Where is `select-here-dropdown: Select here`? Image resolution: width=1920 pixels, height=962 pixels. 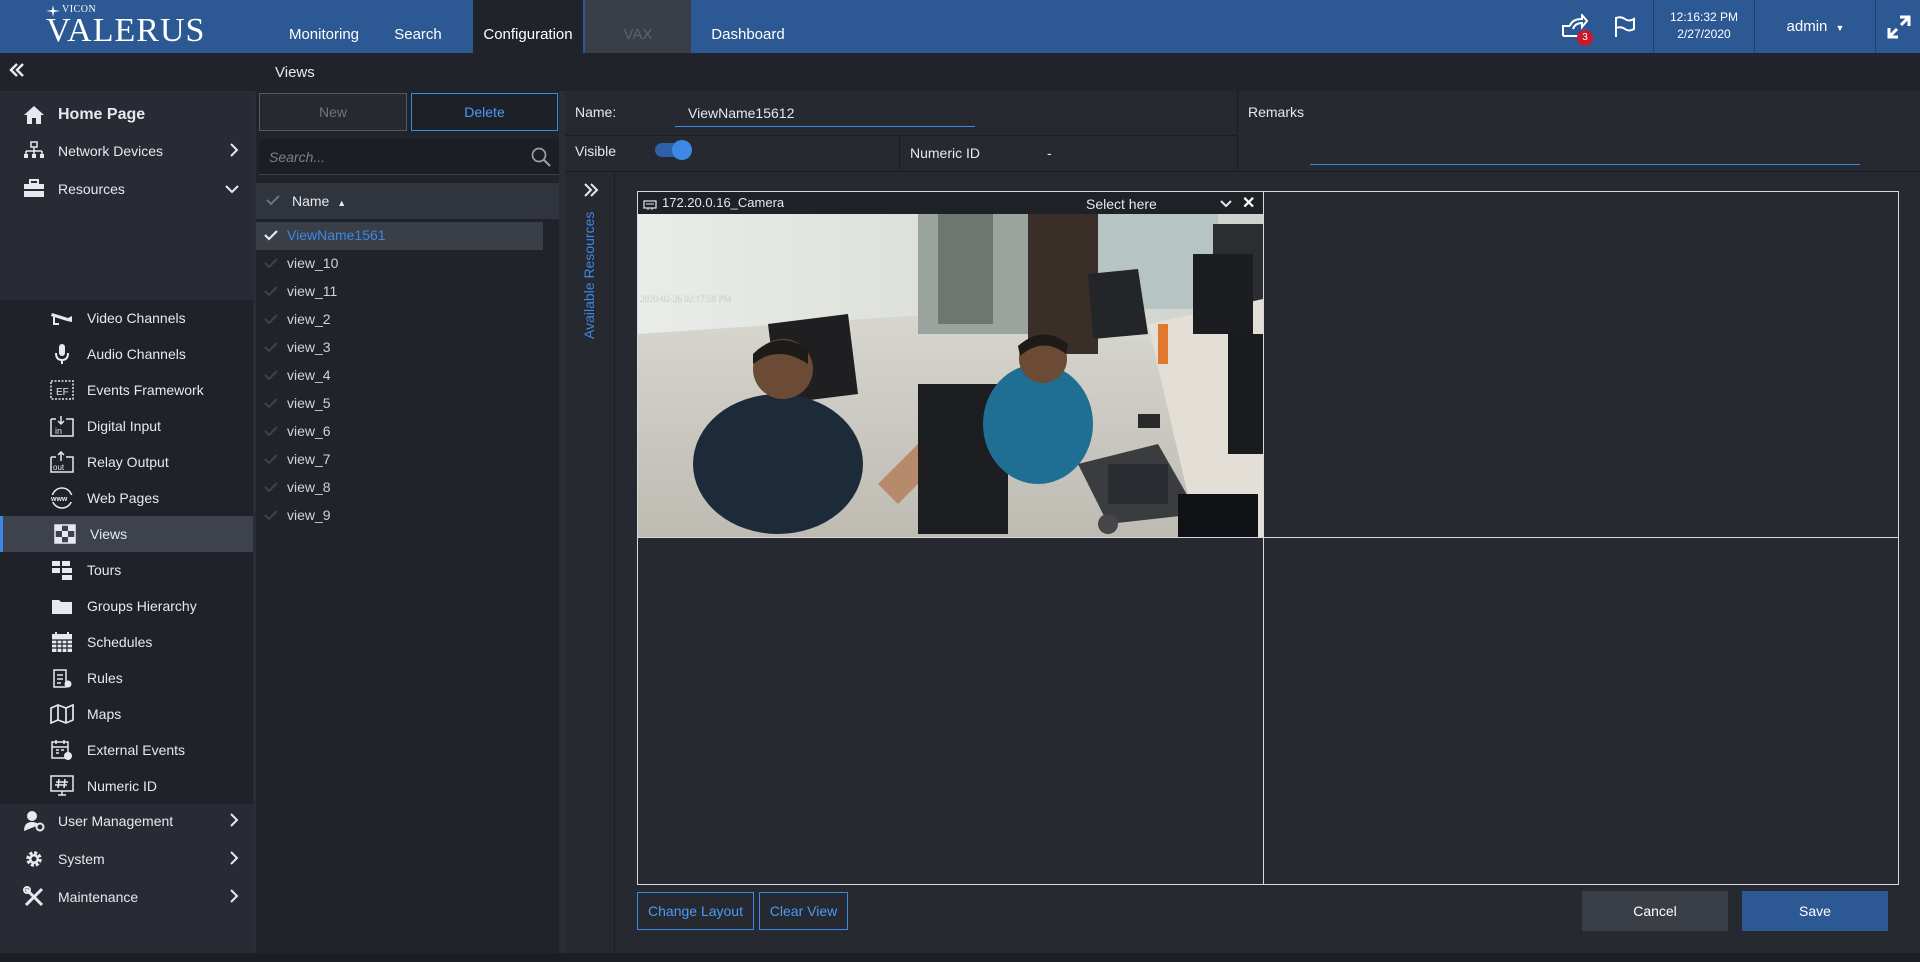
select-here-dropdown: Select here is located at coordinates (1121, 204).